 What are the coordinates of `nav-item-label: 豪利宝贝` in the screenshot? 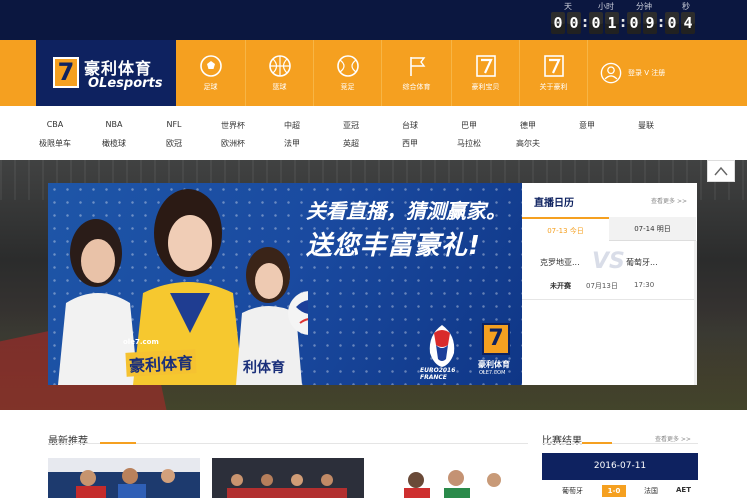 It's located at (485, 87).